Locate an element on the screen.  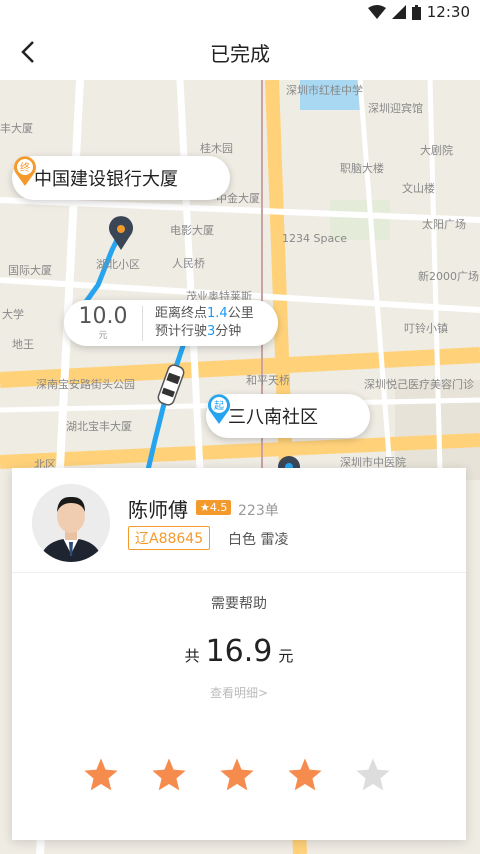
origin-bubble: 起 三八南社区 is located at coordinates (288, 416).